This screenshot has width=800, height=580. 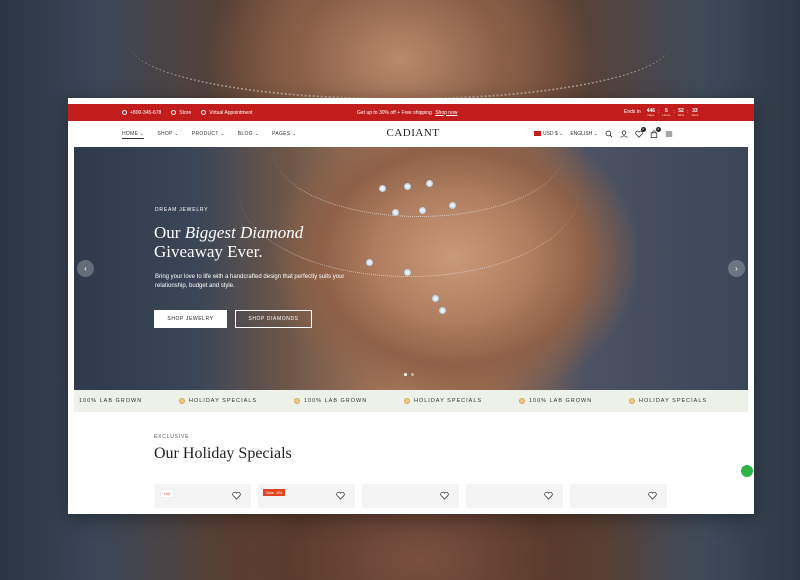 What do you see at coordinates (181, 113) in the screenshot?
I see `store-link: Store` at bounding box center [181, 113].